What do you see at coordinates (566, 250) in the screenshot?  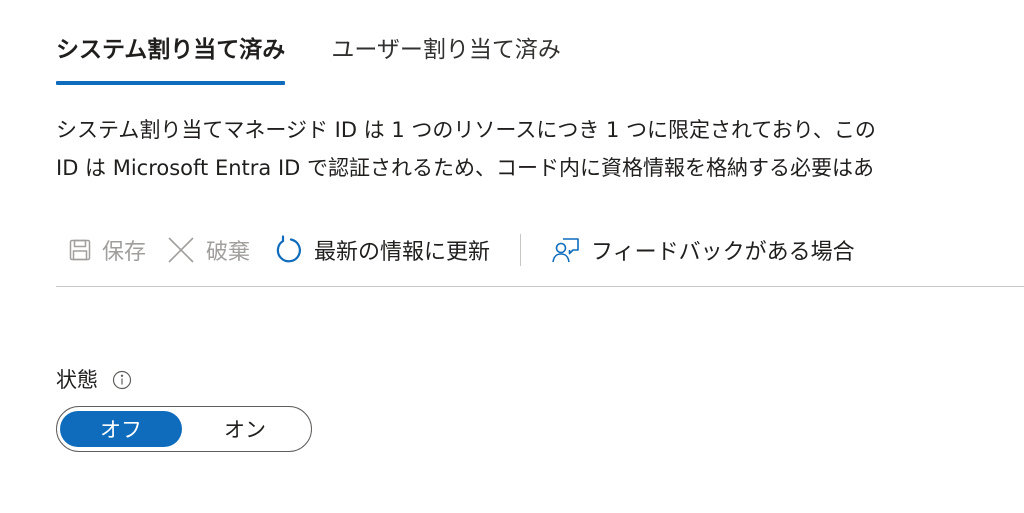 I see `feedback-icon` at bounding box center [566, 250].